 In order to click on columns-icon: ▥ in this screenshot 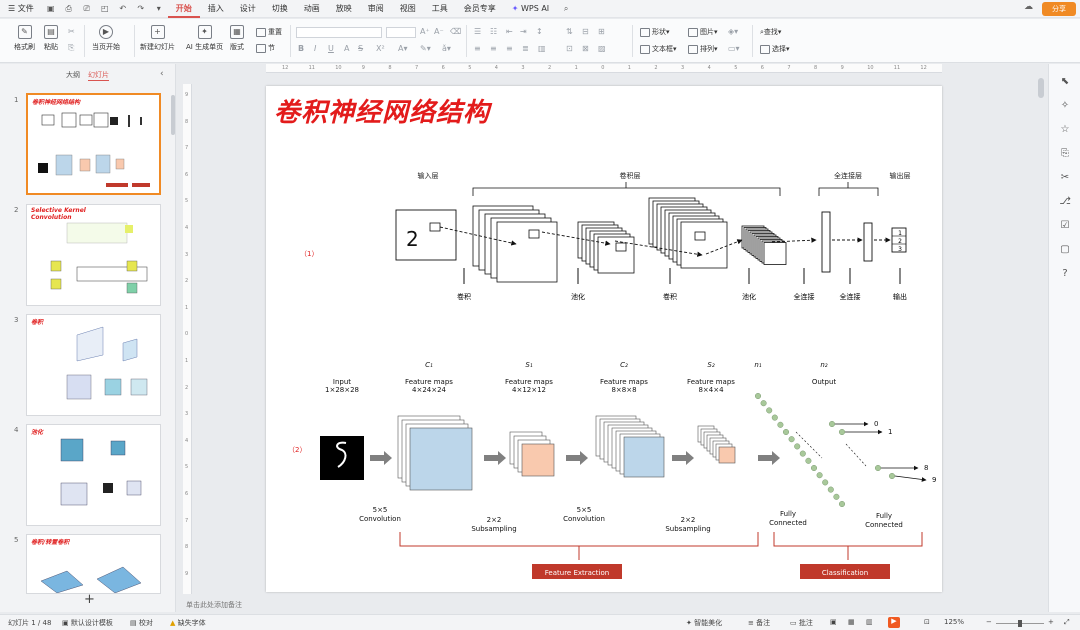, I will do `click(542, 48)`.